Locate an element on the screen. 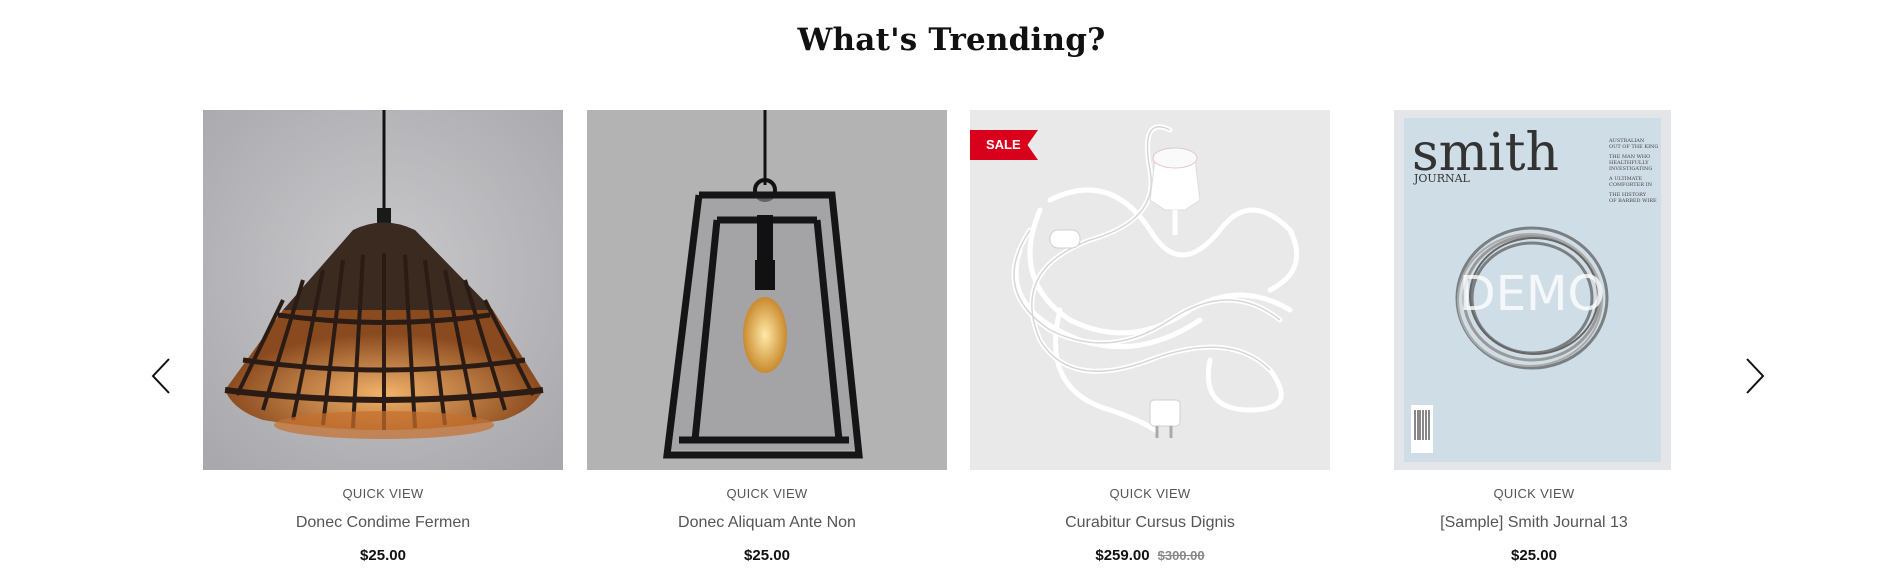  carousel-prev-button is located at coordinates (161, 376).